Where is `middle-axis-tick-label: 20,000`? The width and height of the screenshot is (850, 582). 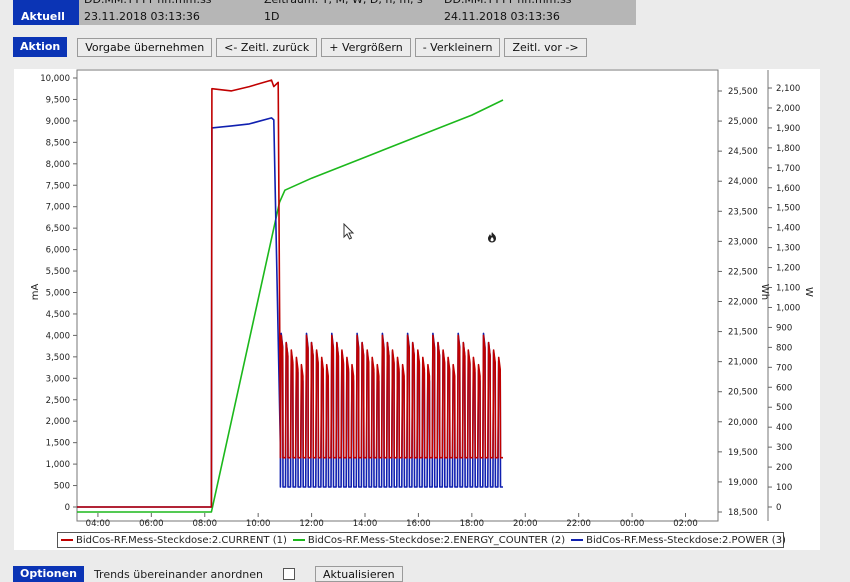 middle-axis-tick-label: 20,000 is located at coordinates (743, 423).